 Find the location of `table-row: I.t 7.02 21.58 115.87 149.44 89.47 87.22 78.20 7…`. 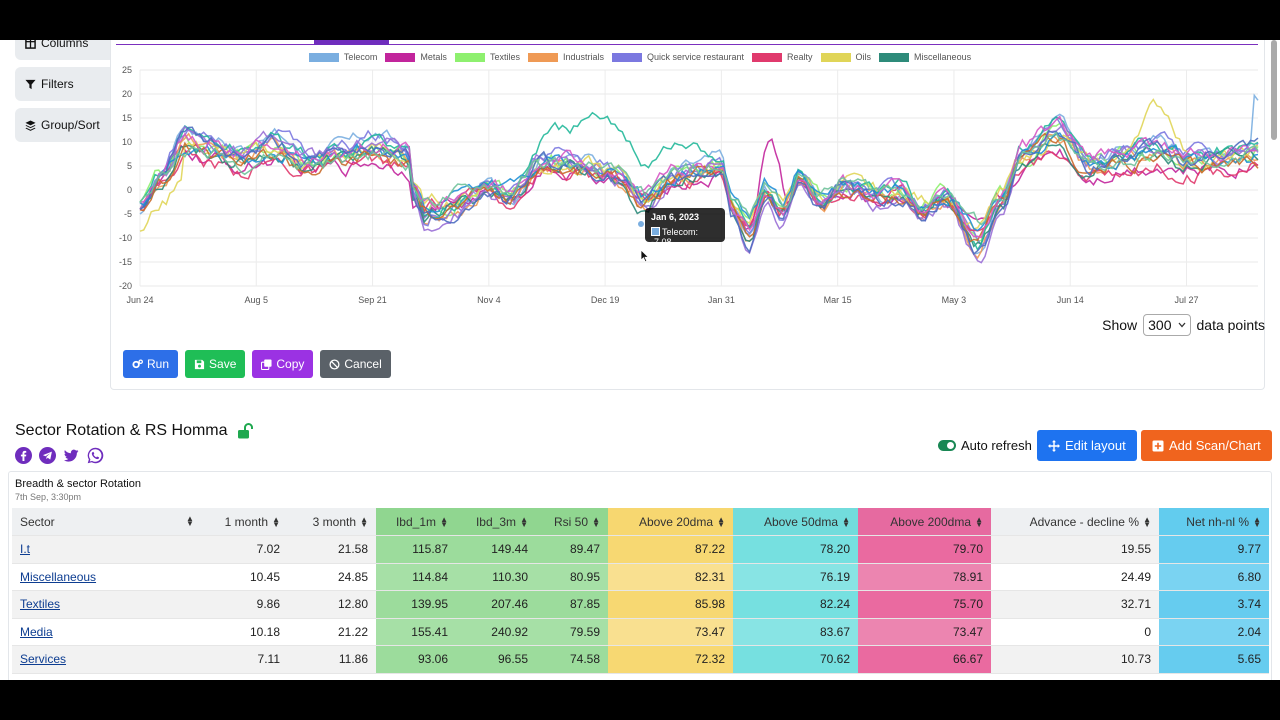

table-row: I.t 7.02 21.58 115.87 149.44 89.47 87.22 78.20 7… is located at coordinates (640, 549).